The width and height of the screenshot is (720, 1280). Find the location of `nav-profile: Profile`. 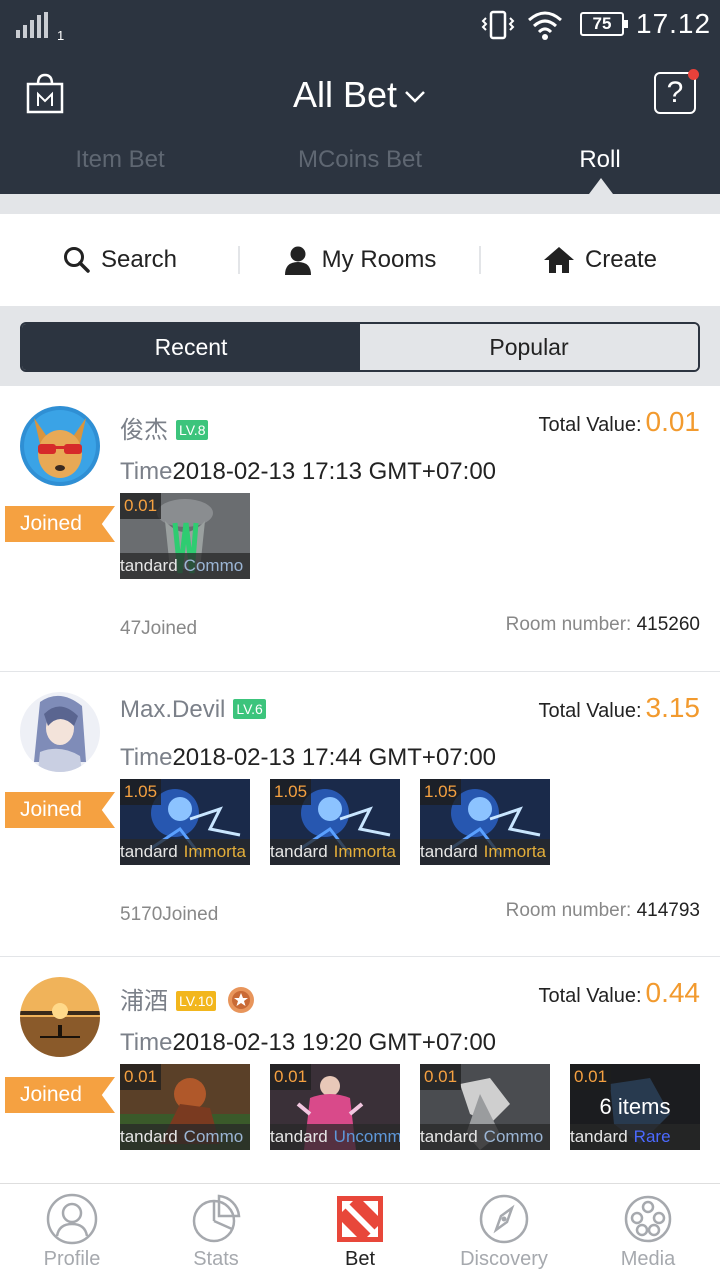

nav-profile: Profile is located at coordinates (72, 1232).